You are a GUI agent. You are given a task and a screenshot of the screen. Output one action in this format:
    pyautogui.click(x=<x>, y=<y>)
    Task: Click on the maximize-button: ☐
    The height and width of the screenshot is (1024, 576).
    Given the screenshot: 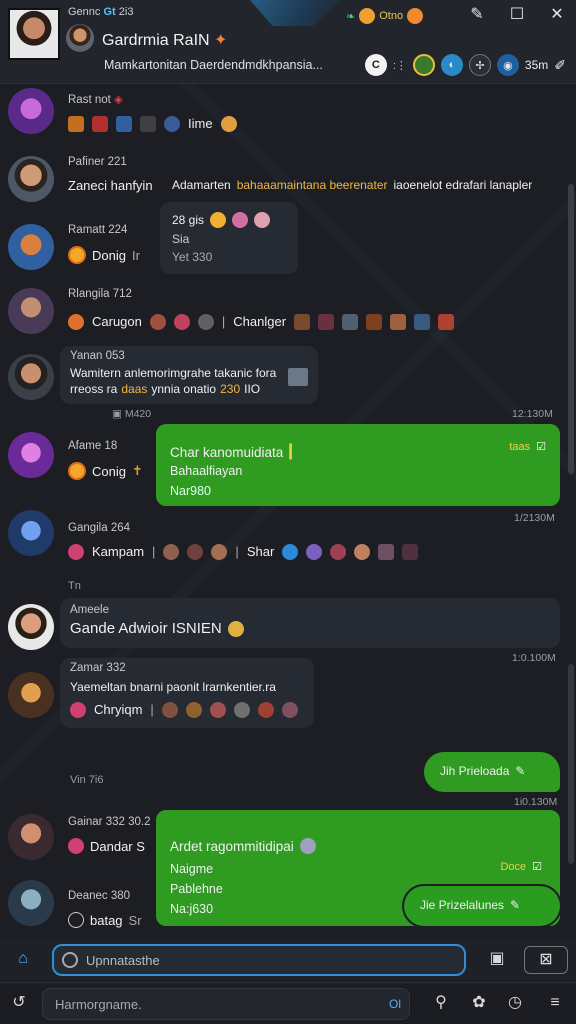 What is the action you would take?
    pyautogui.click(x=517, y=15)
    